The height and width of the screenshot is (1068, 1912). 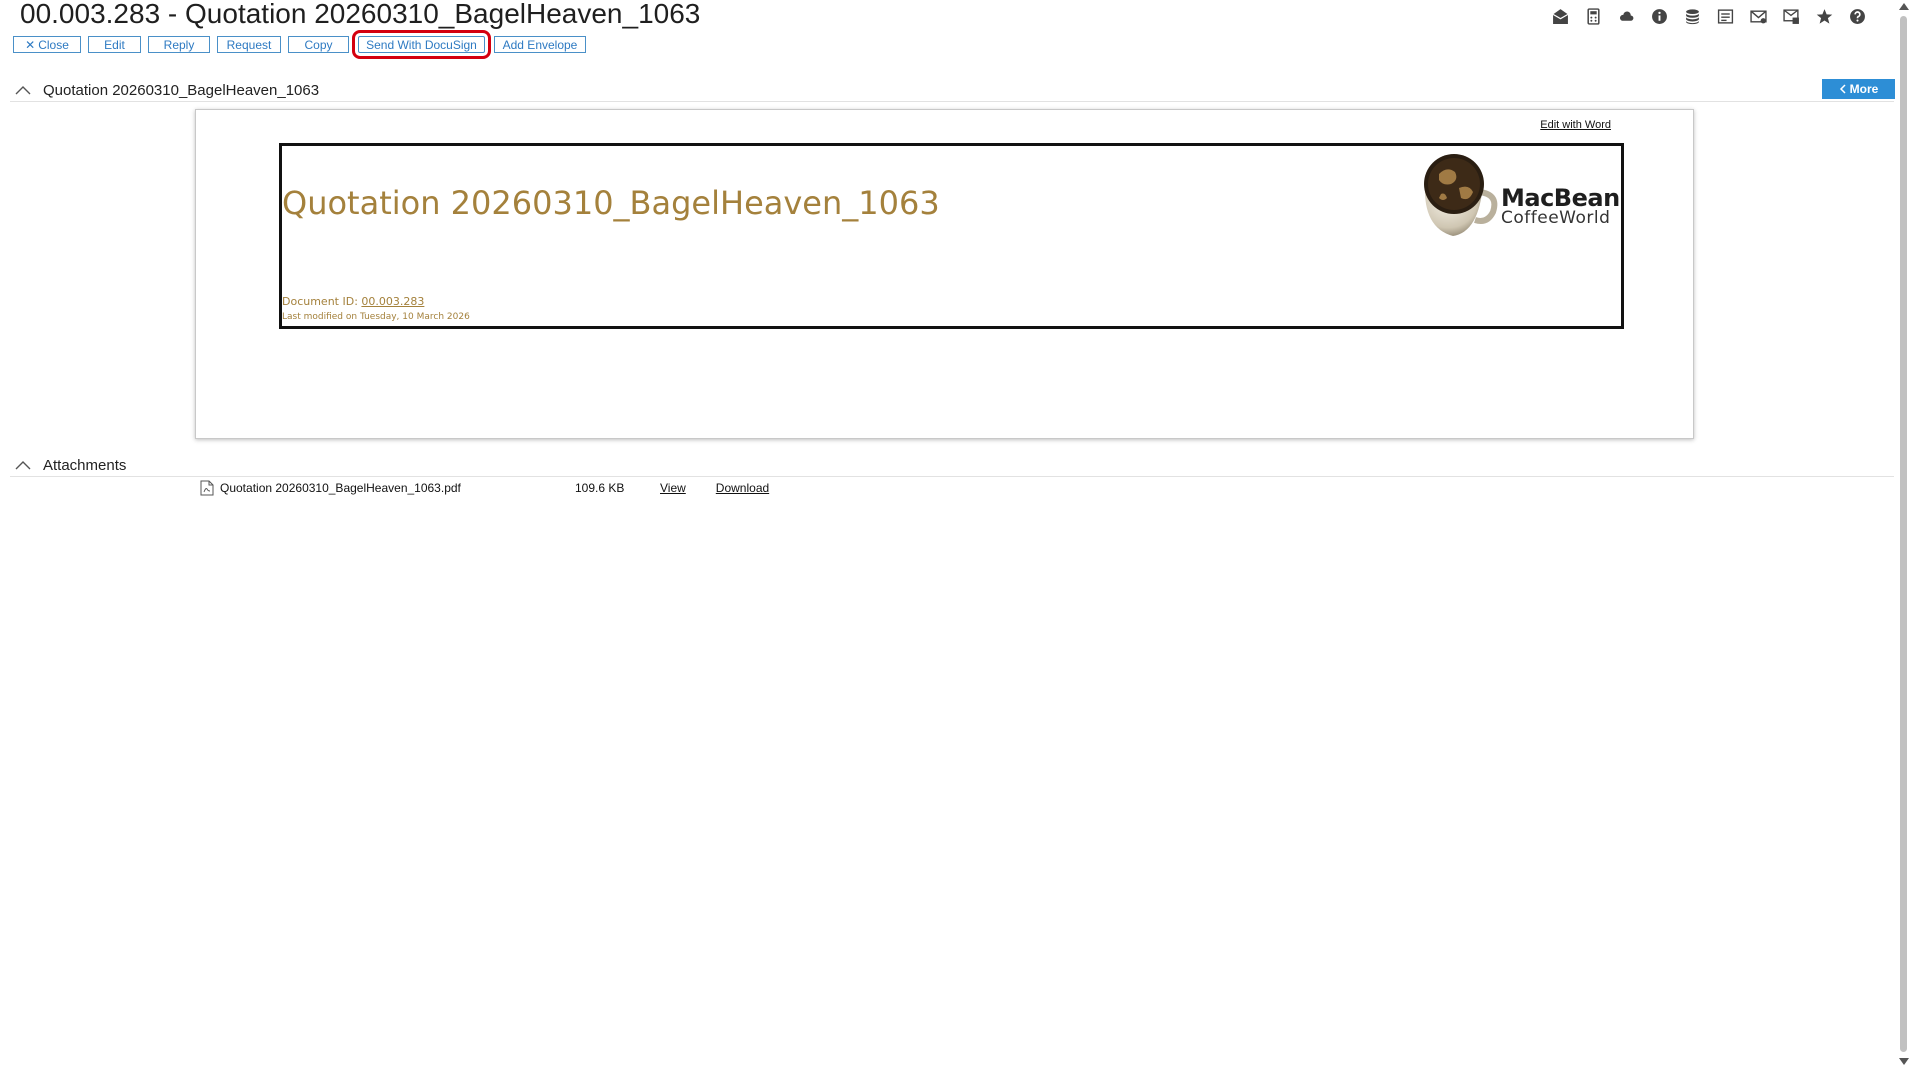 I want to click on request-button: Request, so click(x=249, y=44).